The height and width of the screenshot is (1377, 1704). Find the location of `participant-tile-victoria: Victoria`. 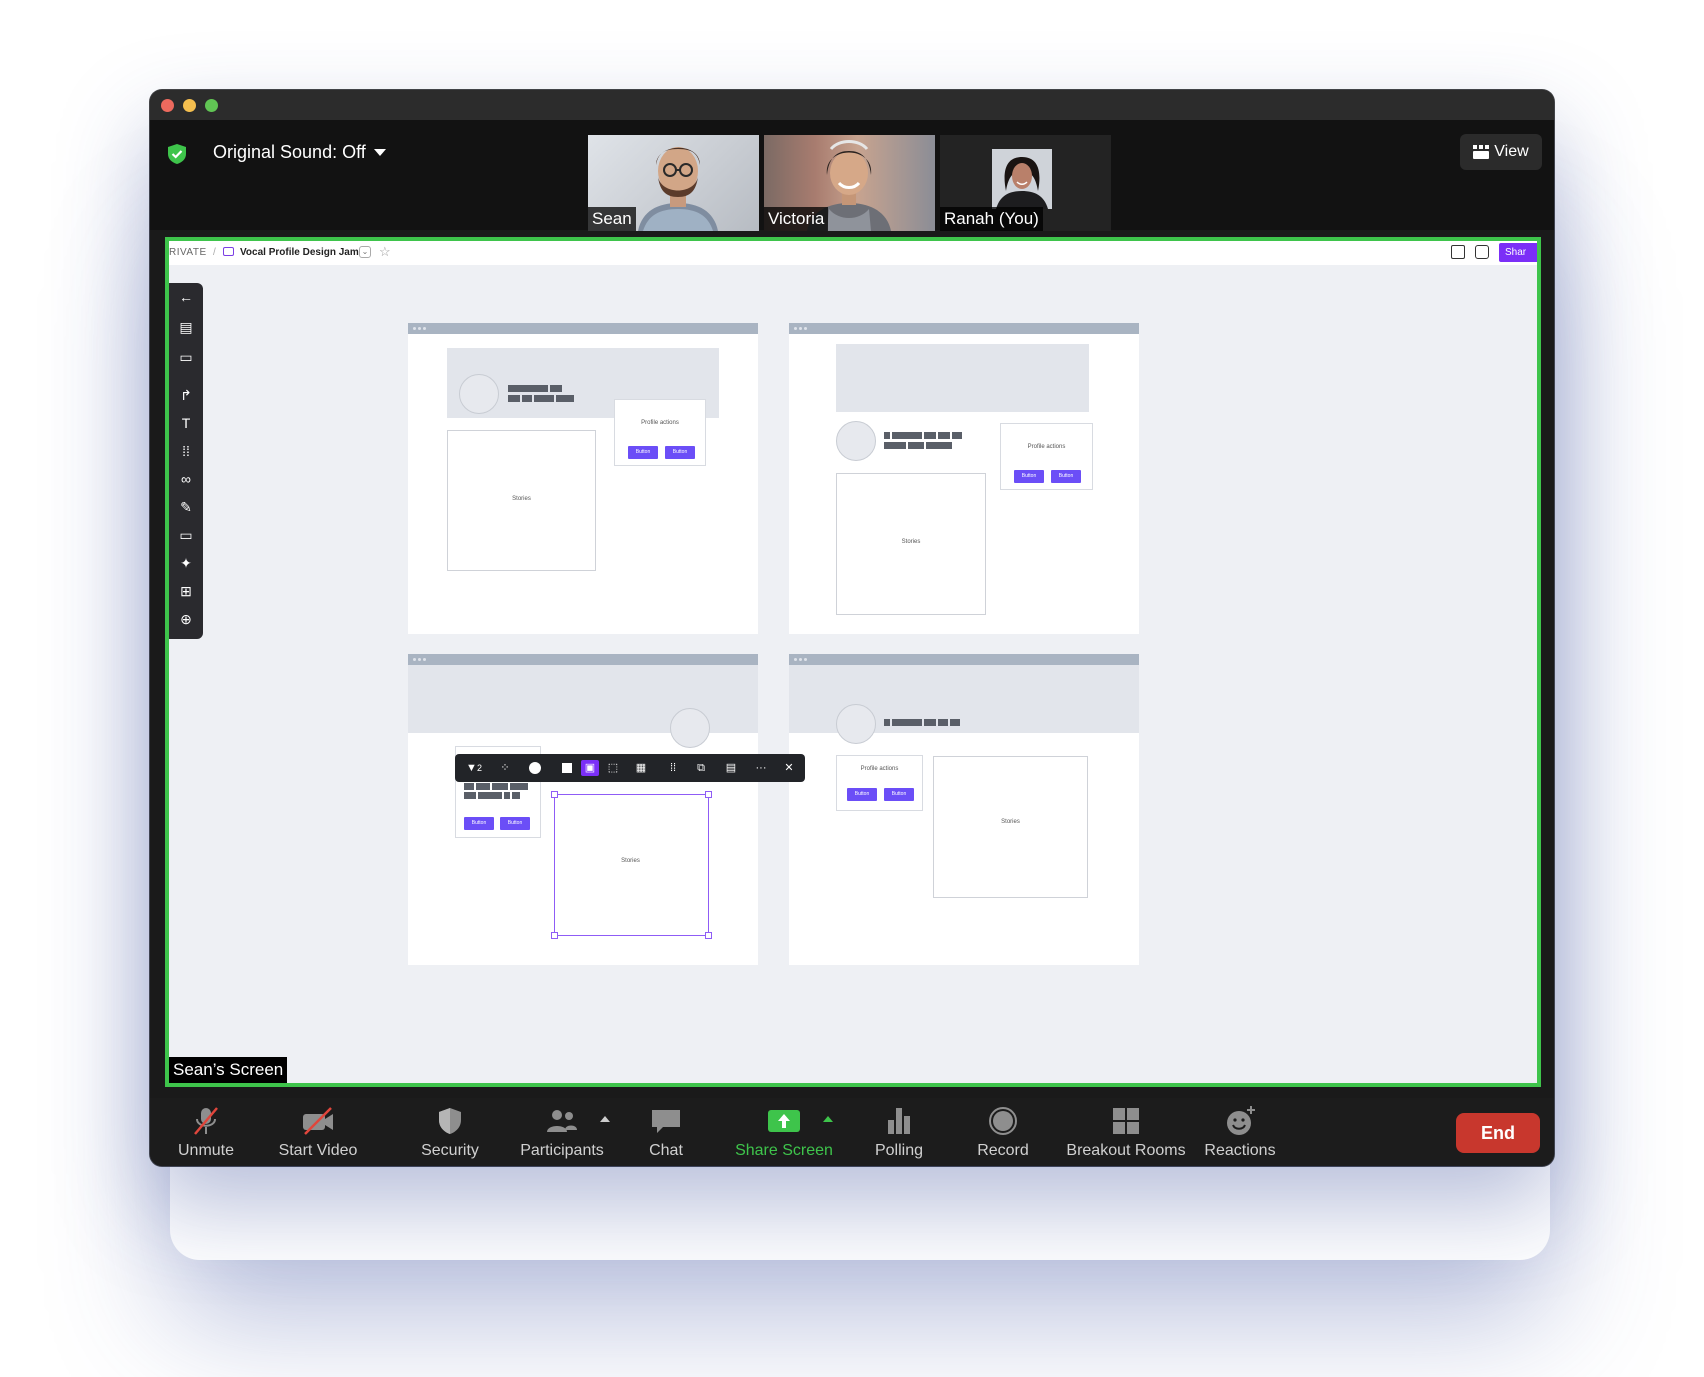

participant-tile-victoria: Victoria is located at coordinates (849, 183).